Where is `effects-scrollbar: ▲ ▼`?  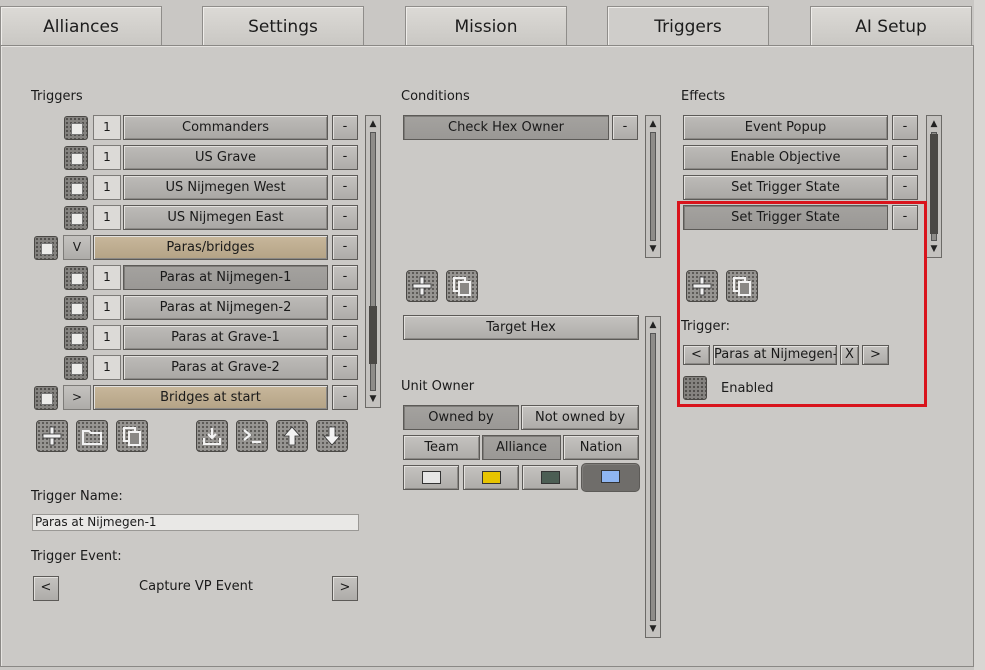
effects-scrollbar: ▲ ▼ is located at coordinates (934, 186).